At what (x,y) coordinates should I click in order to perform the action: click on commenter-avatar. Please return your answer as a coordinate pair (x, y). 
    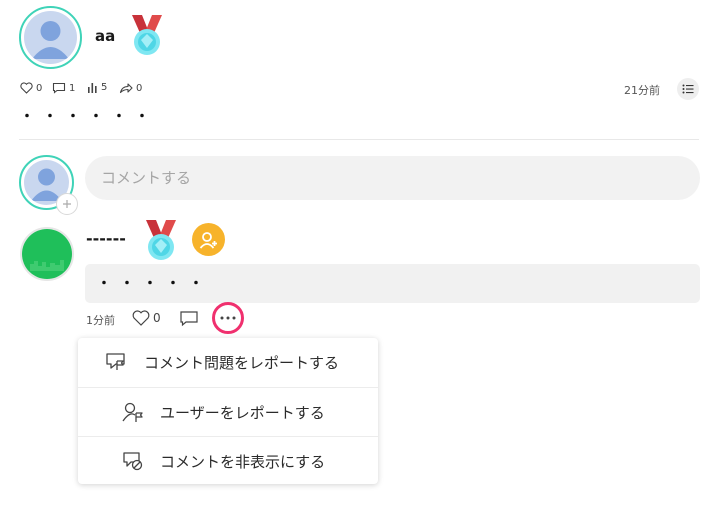
    Looking at the image, I should click on (47, 254).